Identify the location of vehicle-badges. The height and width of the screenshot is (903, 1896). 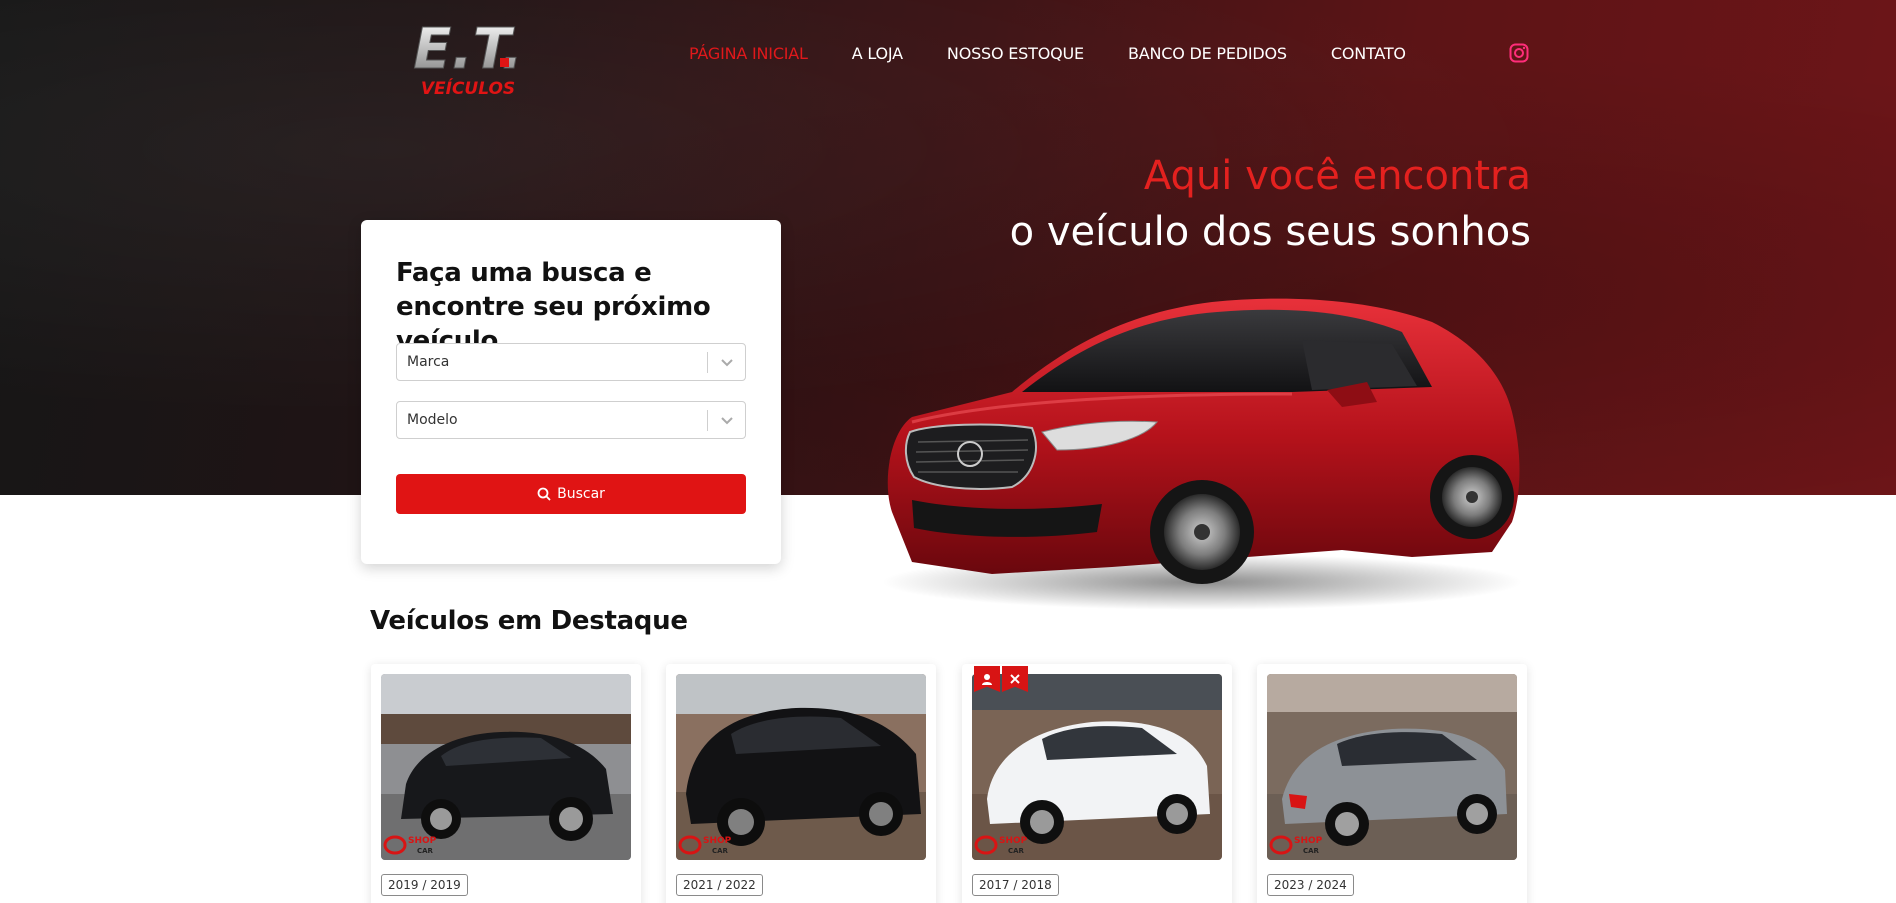
(1001, 679).